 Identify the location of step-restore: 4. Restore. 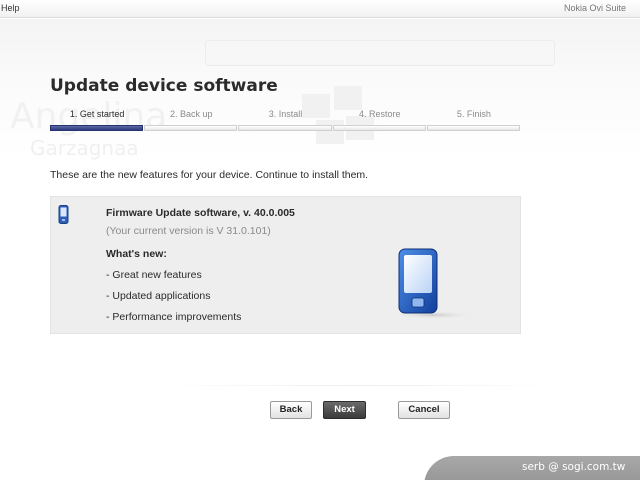
(379, 119).